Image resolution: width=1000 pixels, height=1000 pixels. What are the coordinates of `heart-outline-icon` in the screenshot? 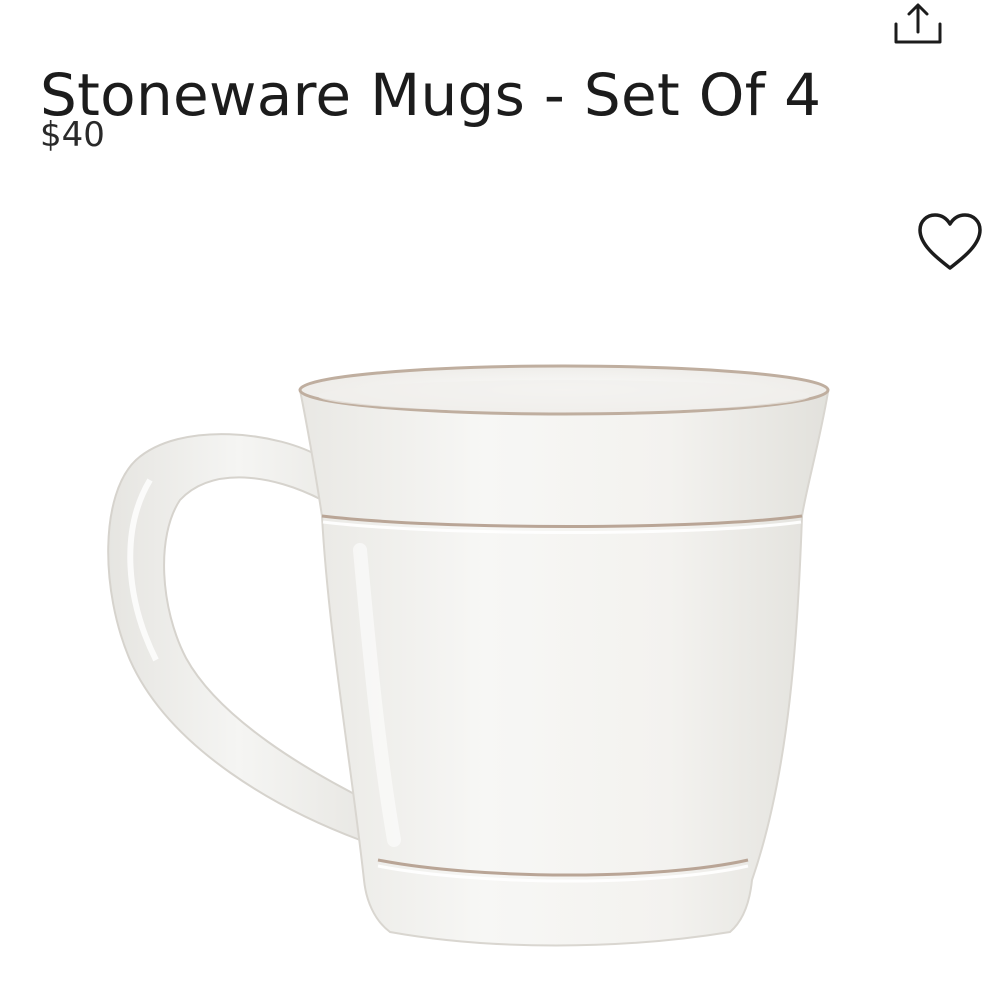 It's located at (950, 241).